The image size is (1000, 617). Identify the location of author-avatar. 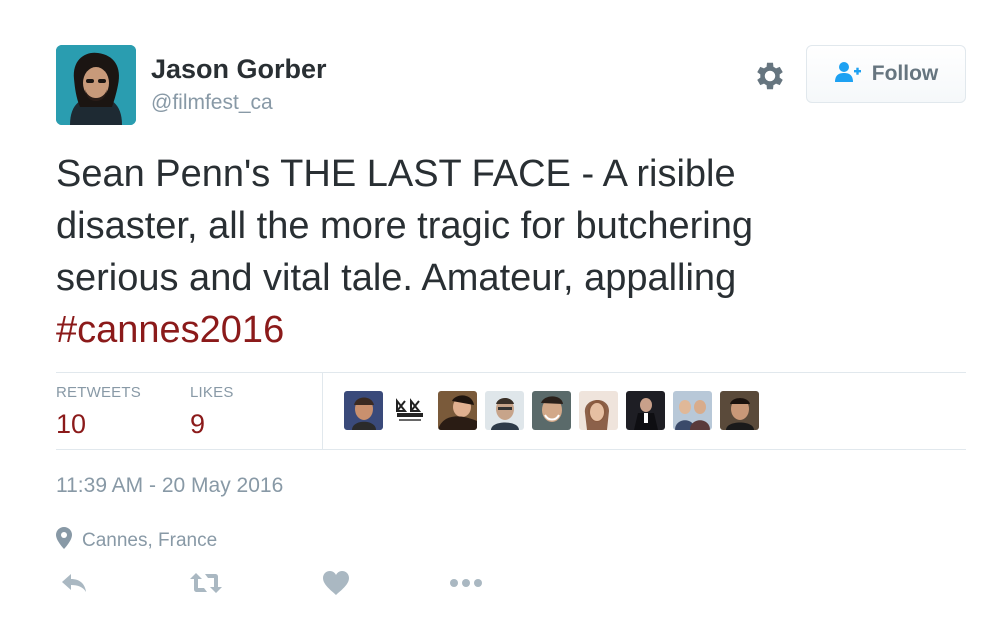
(96, 85).